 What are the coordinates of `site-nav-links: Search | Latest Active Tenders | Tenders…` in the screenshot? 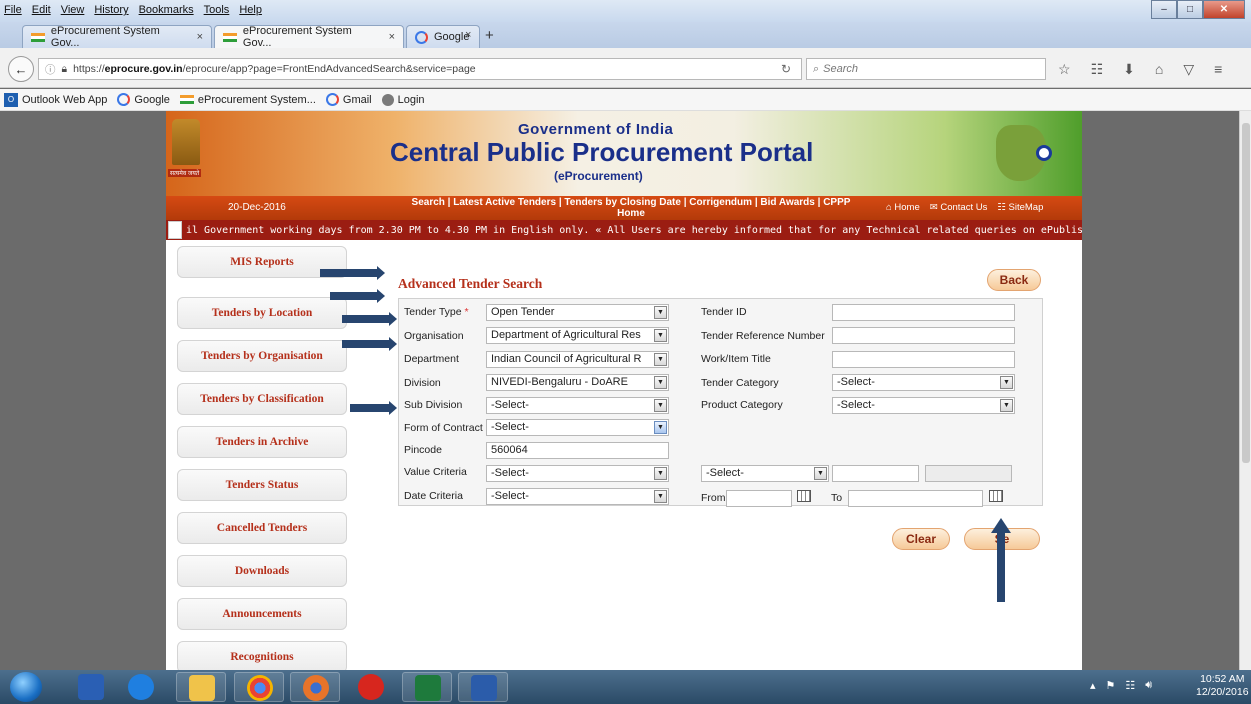 It's located at (631, 208).